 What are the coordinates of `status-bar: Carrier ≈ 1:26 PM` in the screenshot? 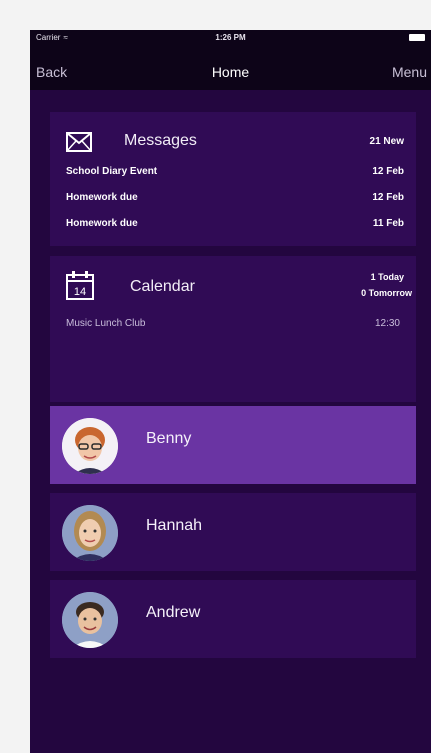 It's located at (230, 38).